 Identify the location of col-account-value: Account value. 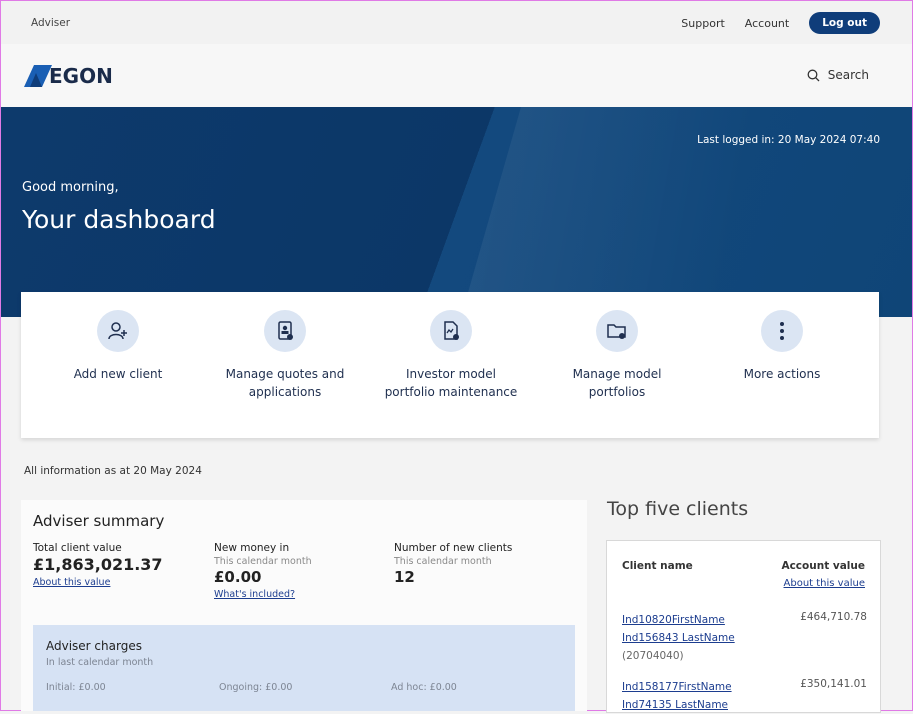
(823, 566).